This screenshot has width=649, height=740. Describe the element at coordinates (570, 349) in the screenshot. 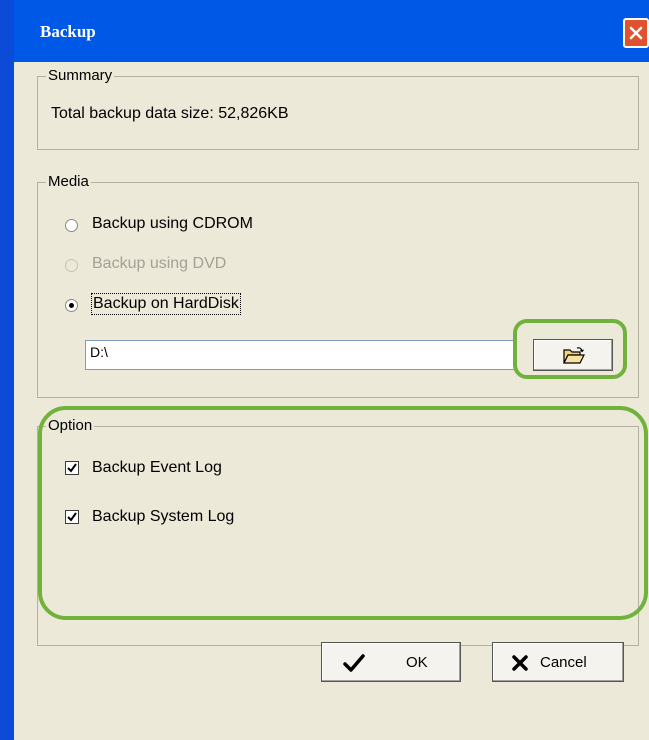

I see `browse-highlight` at that location.